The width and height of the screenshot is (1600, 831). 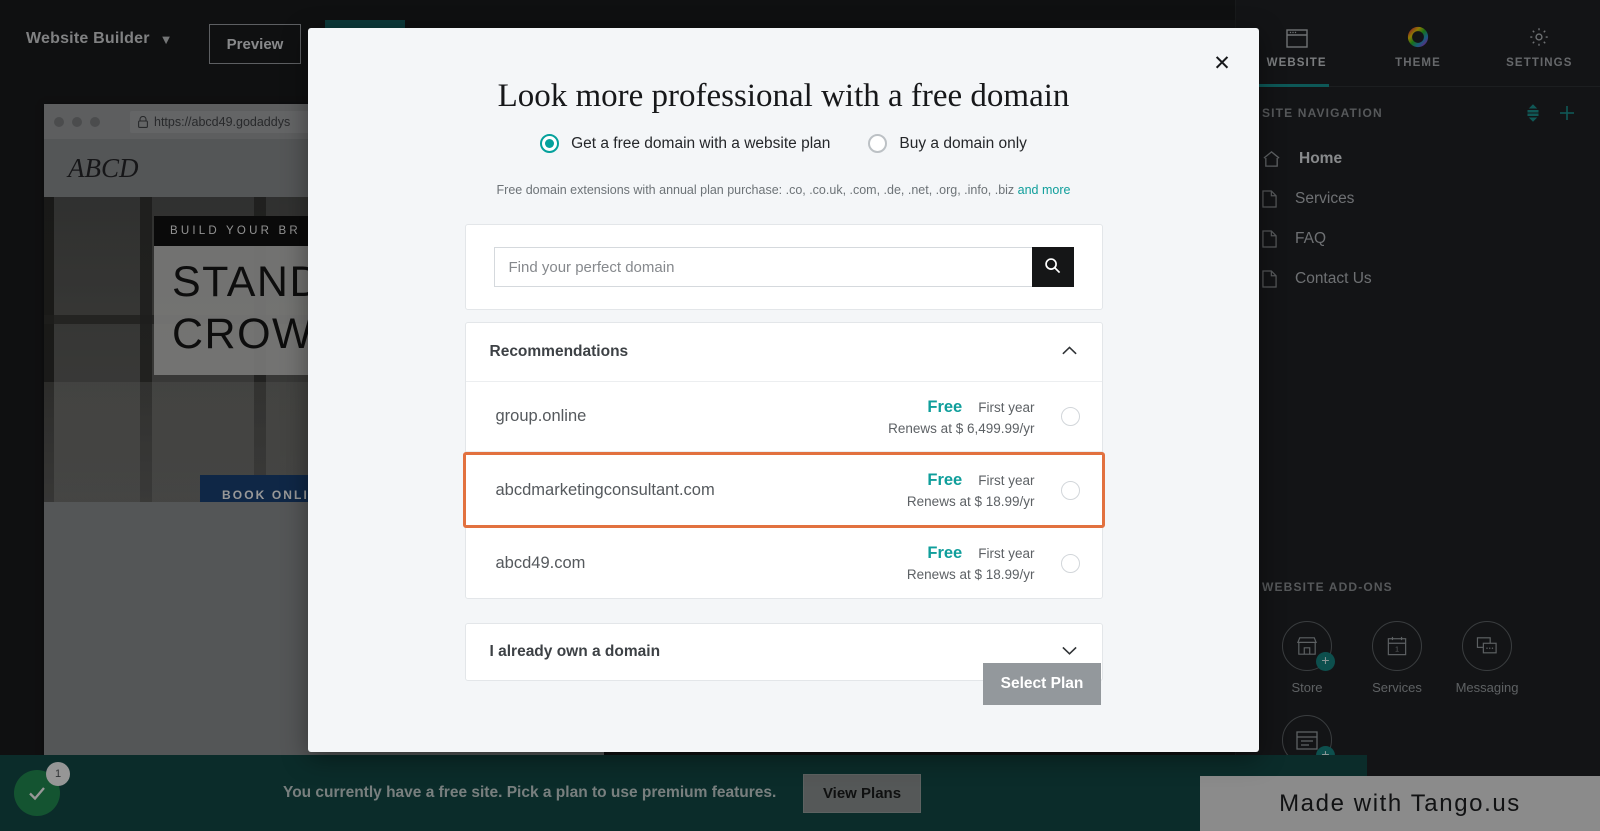 I want to click on modal-close-icon: ✕, so click(x=1222, y=63).